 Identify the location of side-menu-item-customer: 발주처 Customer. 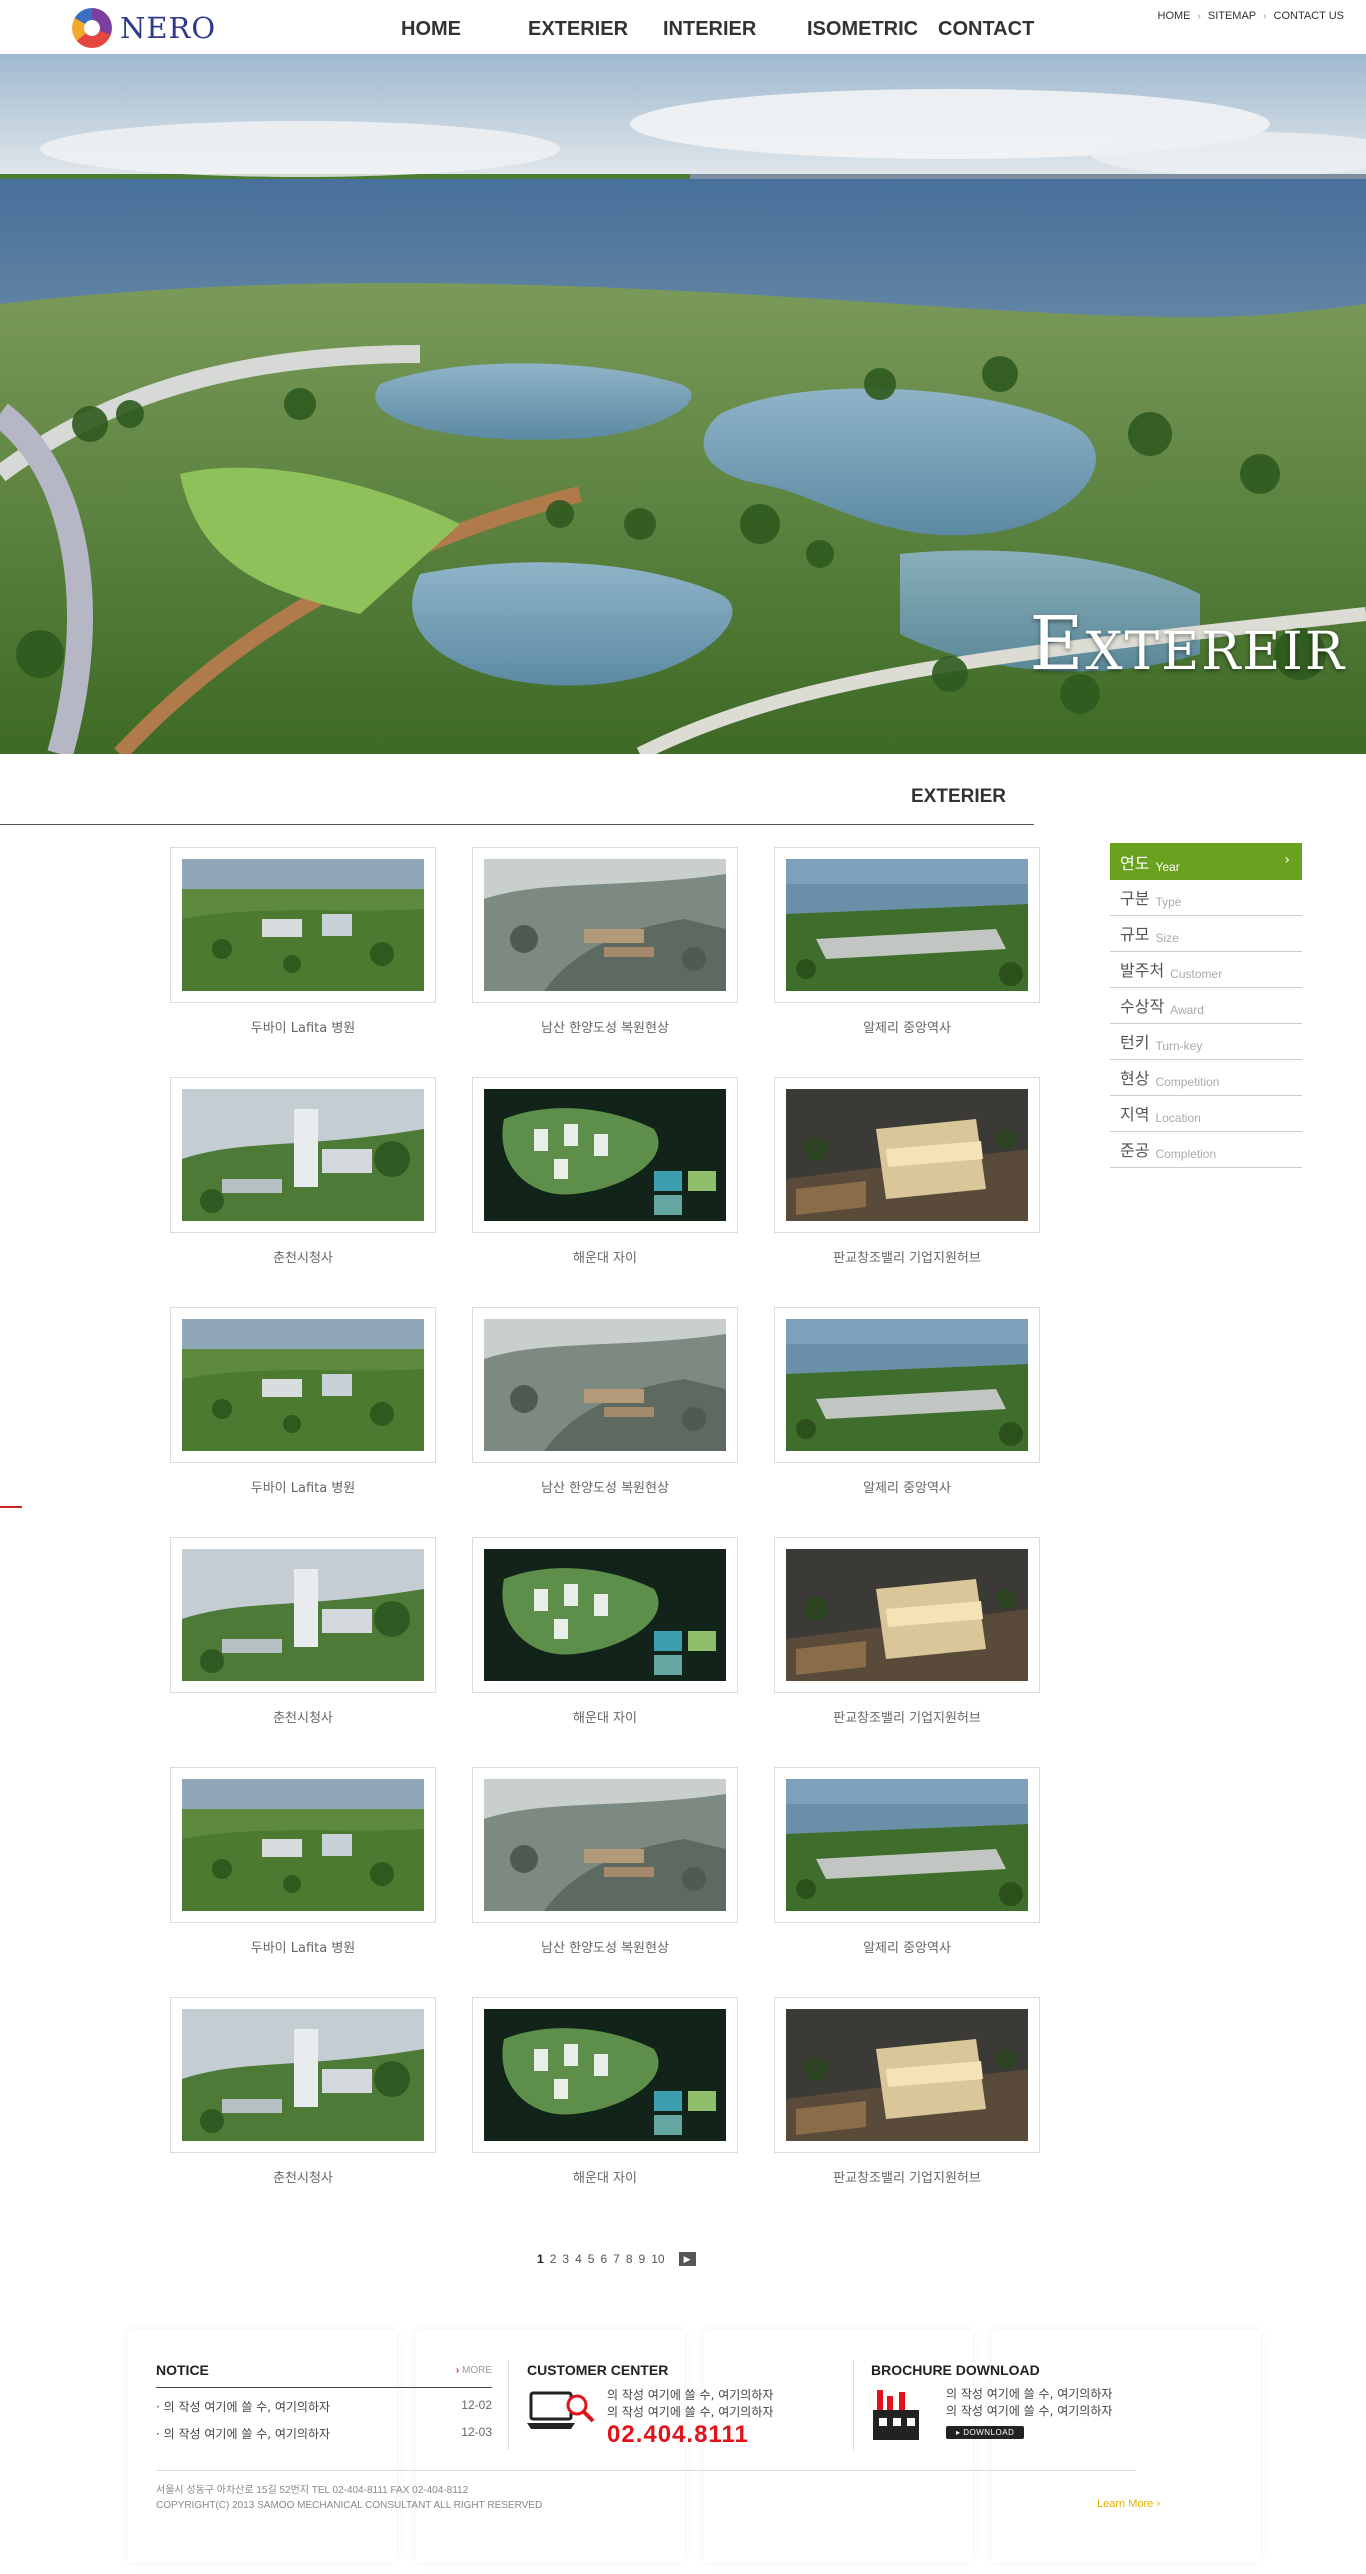
(1206, 970).